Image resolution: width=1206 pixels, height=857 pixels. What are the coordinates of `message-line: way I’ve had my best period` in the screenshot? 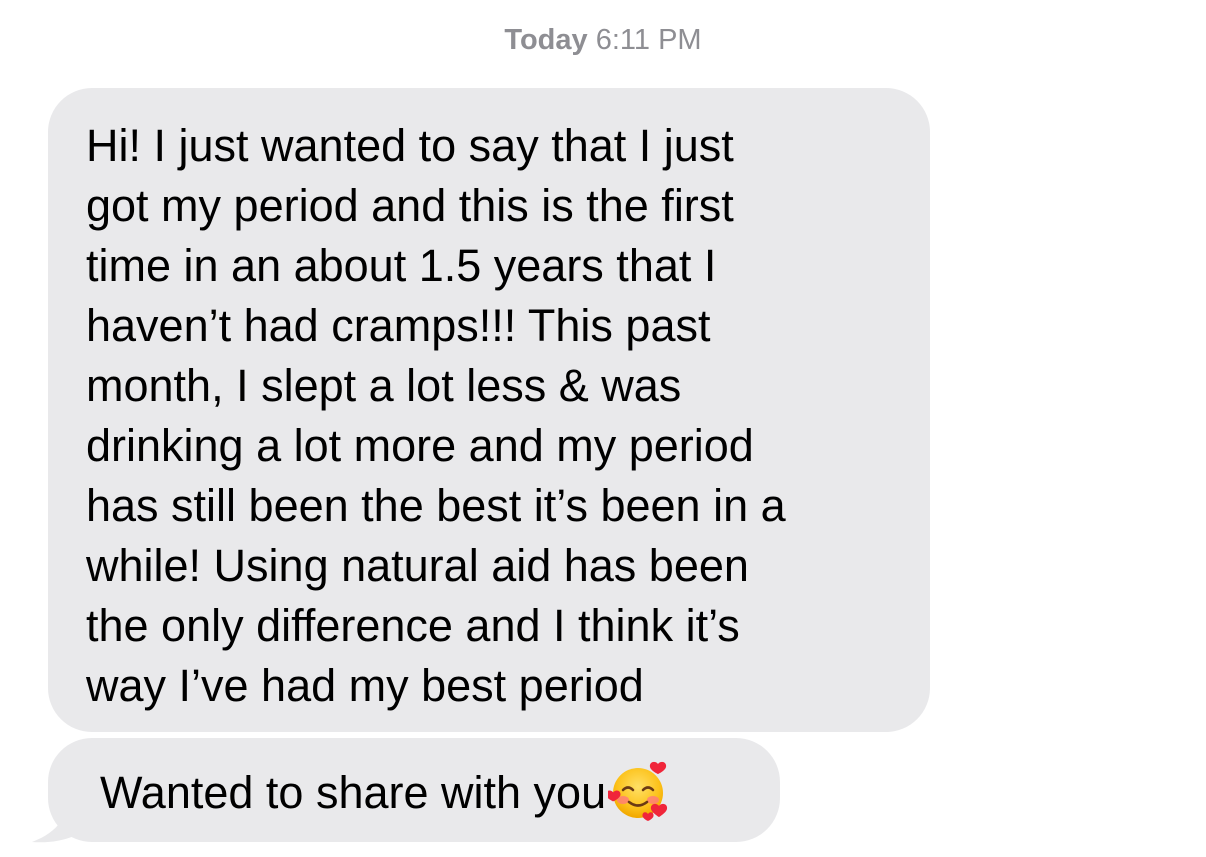 It's located at (365, 685).